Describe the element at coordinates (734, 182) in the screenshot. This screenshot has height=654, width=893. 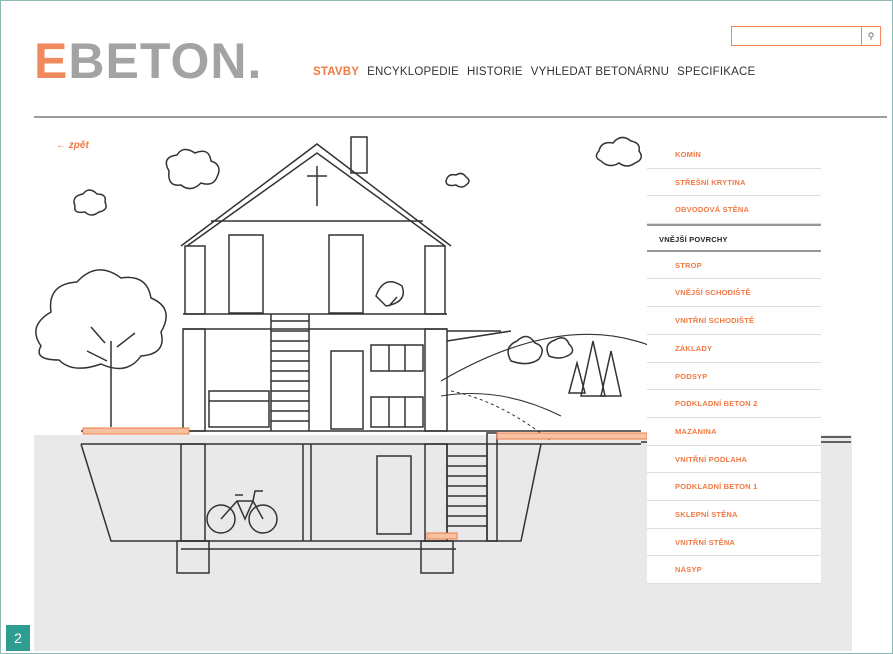
I see `menu-item-stresni-krytina: STŘEŠNÍ KRYTINA` at that location.